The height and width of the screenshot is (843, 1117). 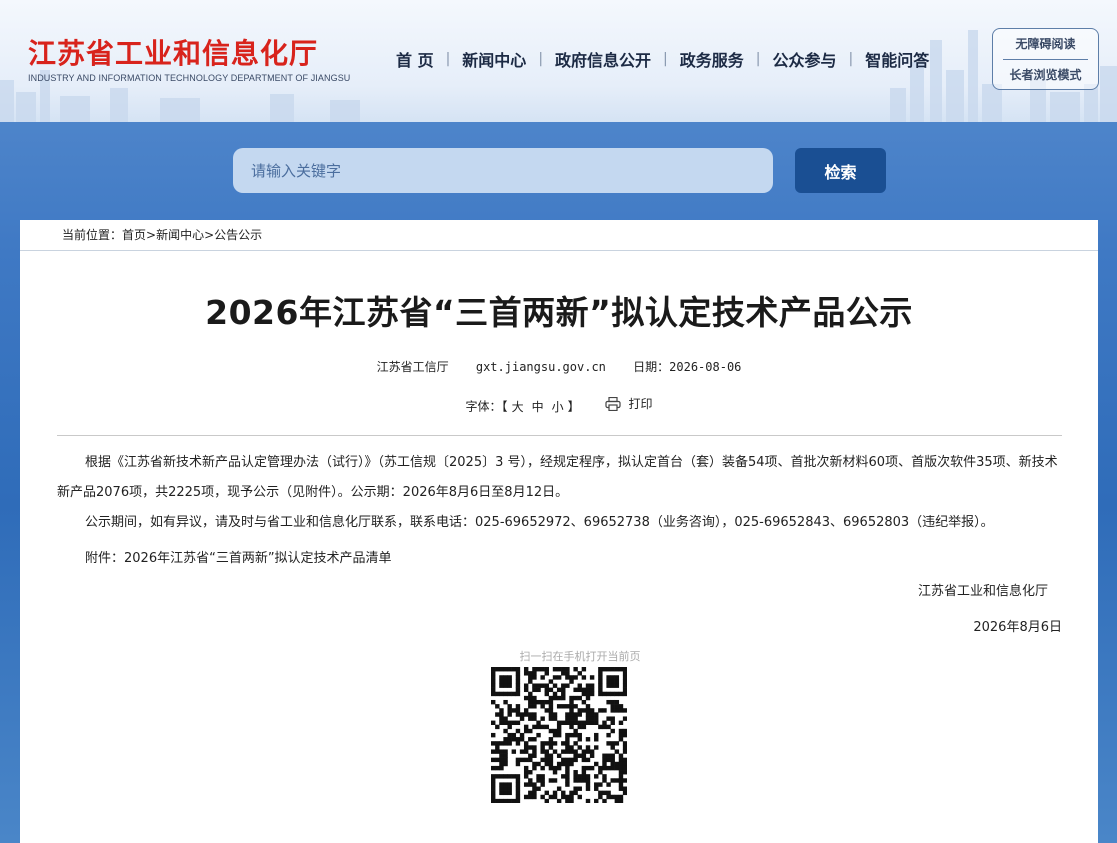 What do you see at coordinates (483, 406) in the screenshot?
I see `font-size-label: 字体：` at bounding box center [483, 406].